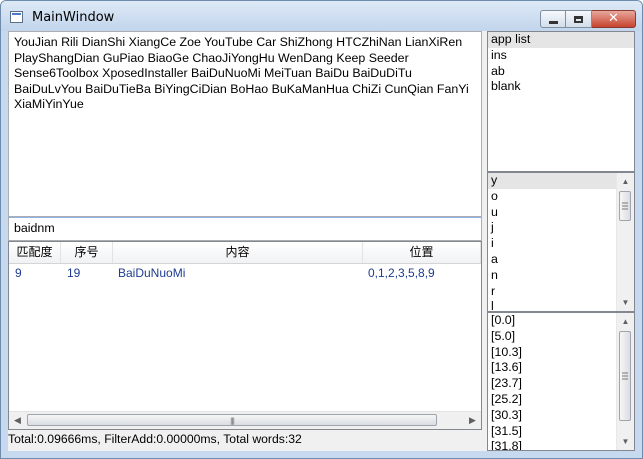 Image resolution: width=643 pixels, height=459 pixels. What do you see at coordinates (561, 368) in the screenshot?
I see `list-item: [13.6]` at bounding box center [561, 368].